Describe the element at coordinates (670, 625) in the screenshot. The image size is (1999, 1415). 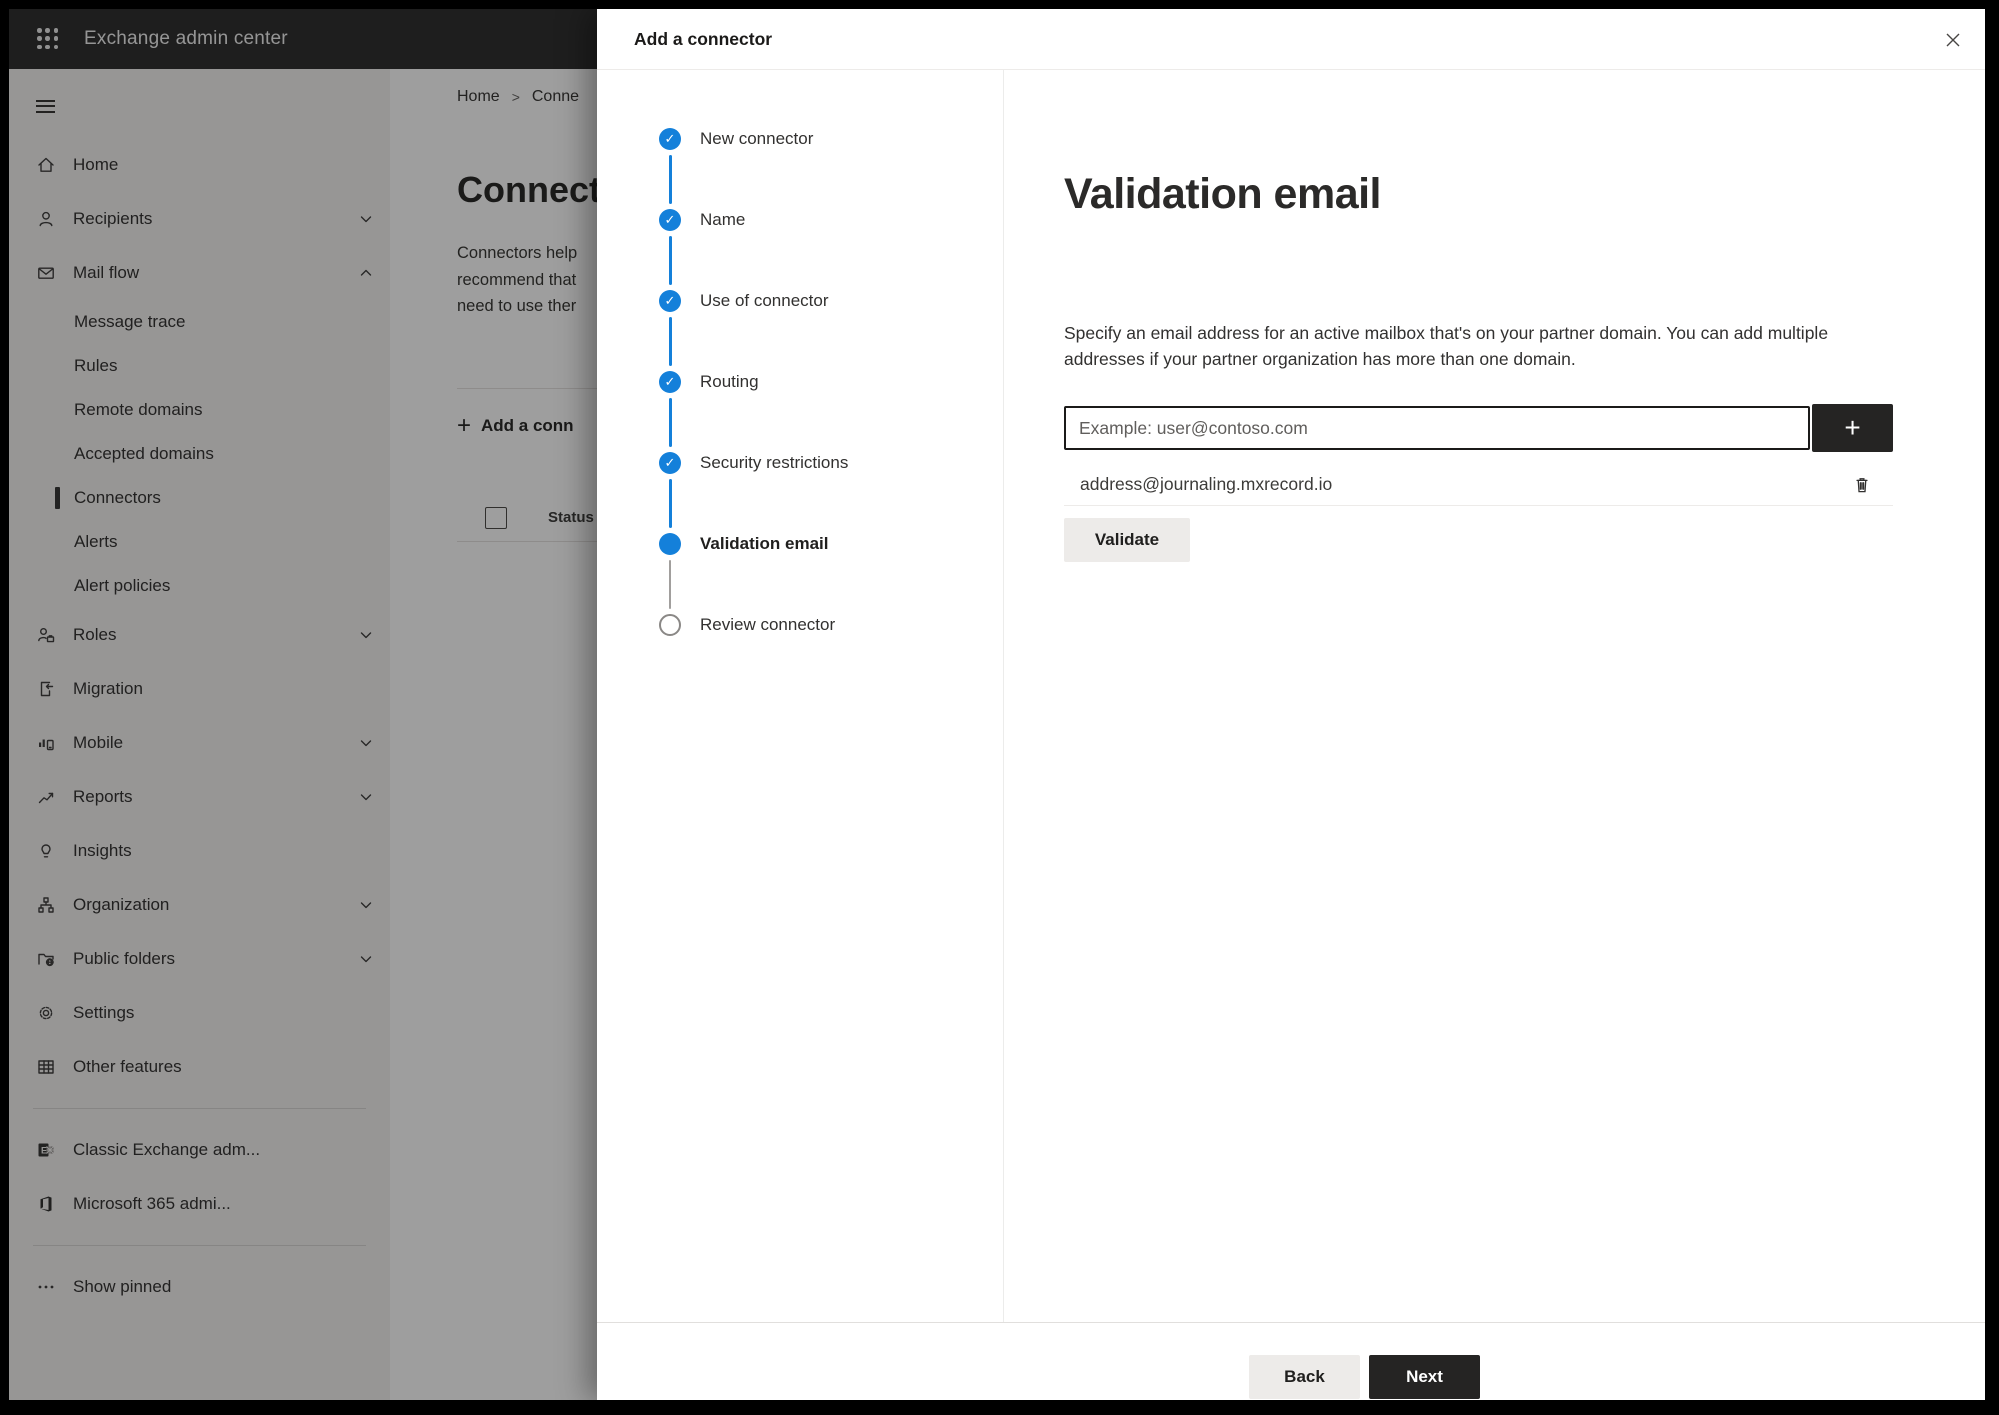
I see `step-todo-circle` at that location.